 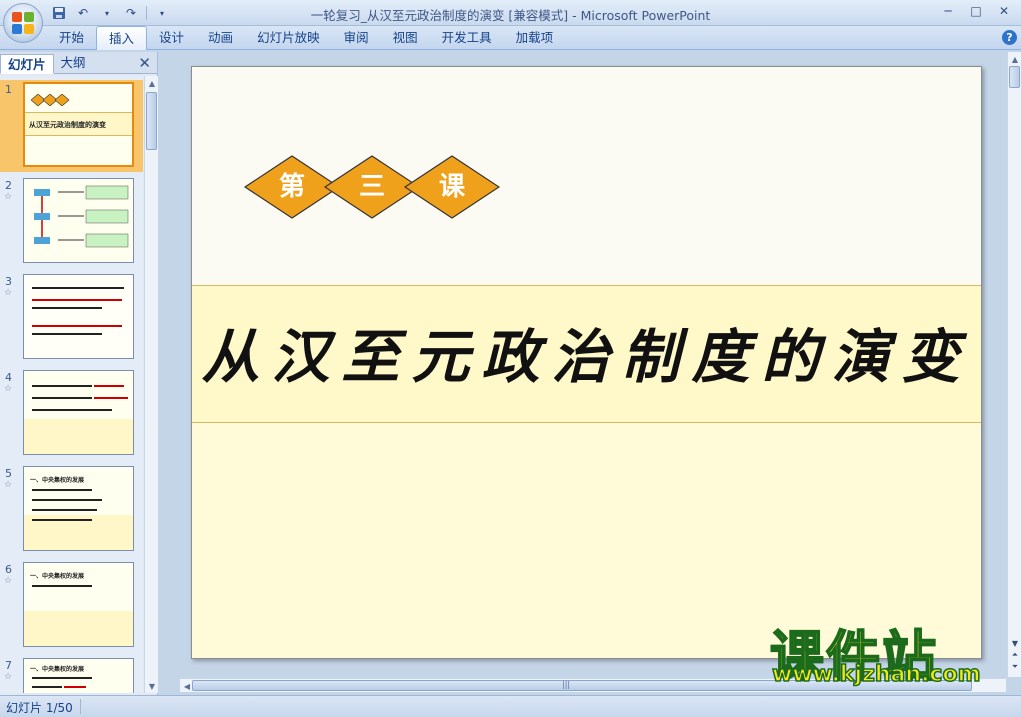 What do you see at coordinates (81, 216) in the screenshot?
I see `flow-diagram-mini` at bounding box center [81, 216].